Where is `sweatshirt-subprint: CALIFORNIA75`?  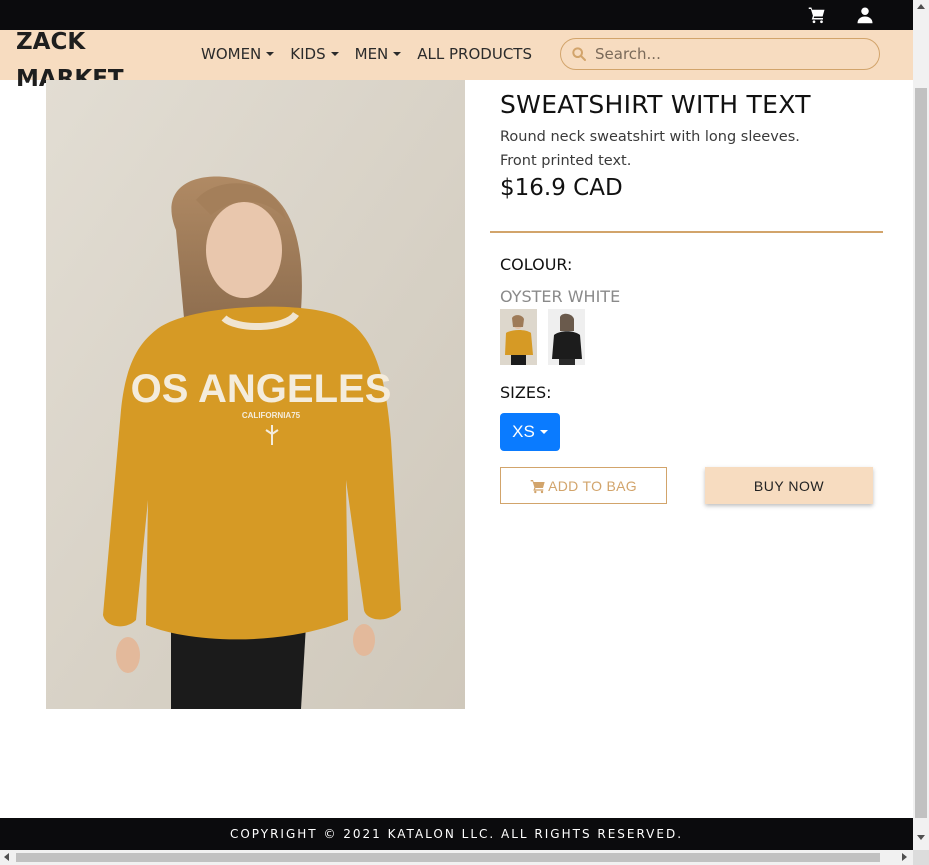
sweatshirt-subprint: CALIFORNIA75 is located at coordinates (271, 415).